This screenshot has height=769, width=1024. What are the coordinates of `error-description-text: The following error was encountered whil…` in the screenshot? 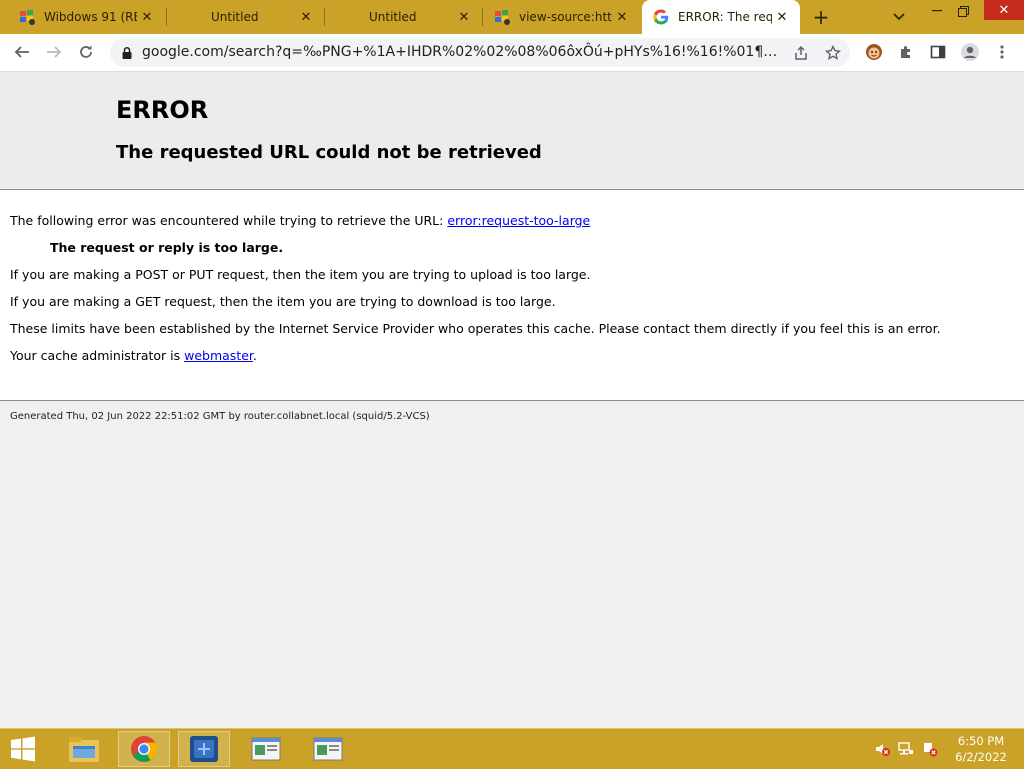 It's located at (229, 220).